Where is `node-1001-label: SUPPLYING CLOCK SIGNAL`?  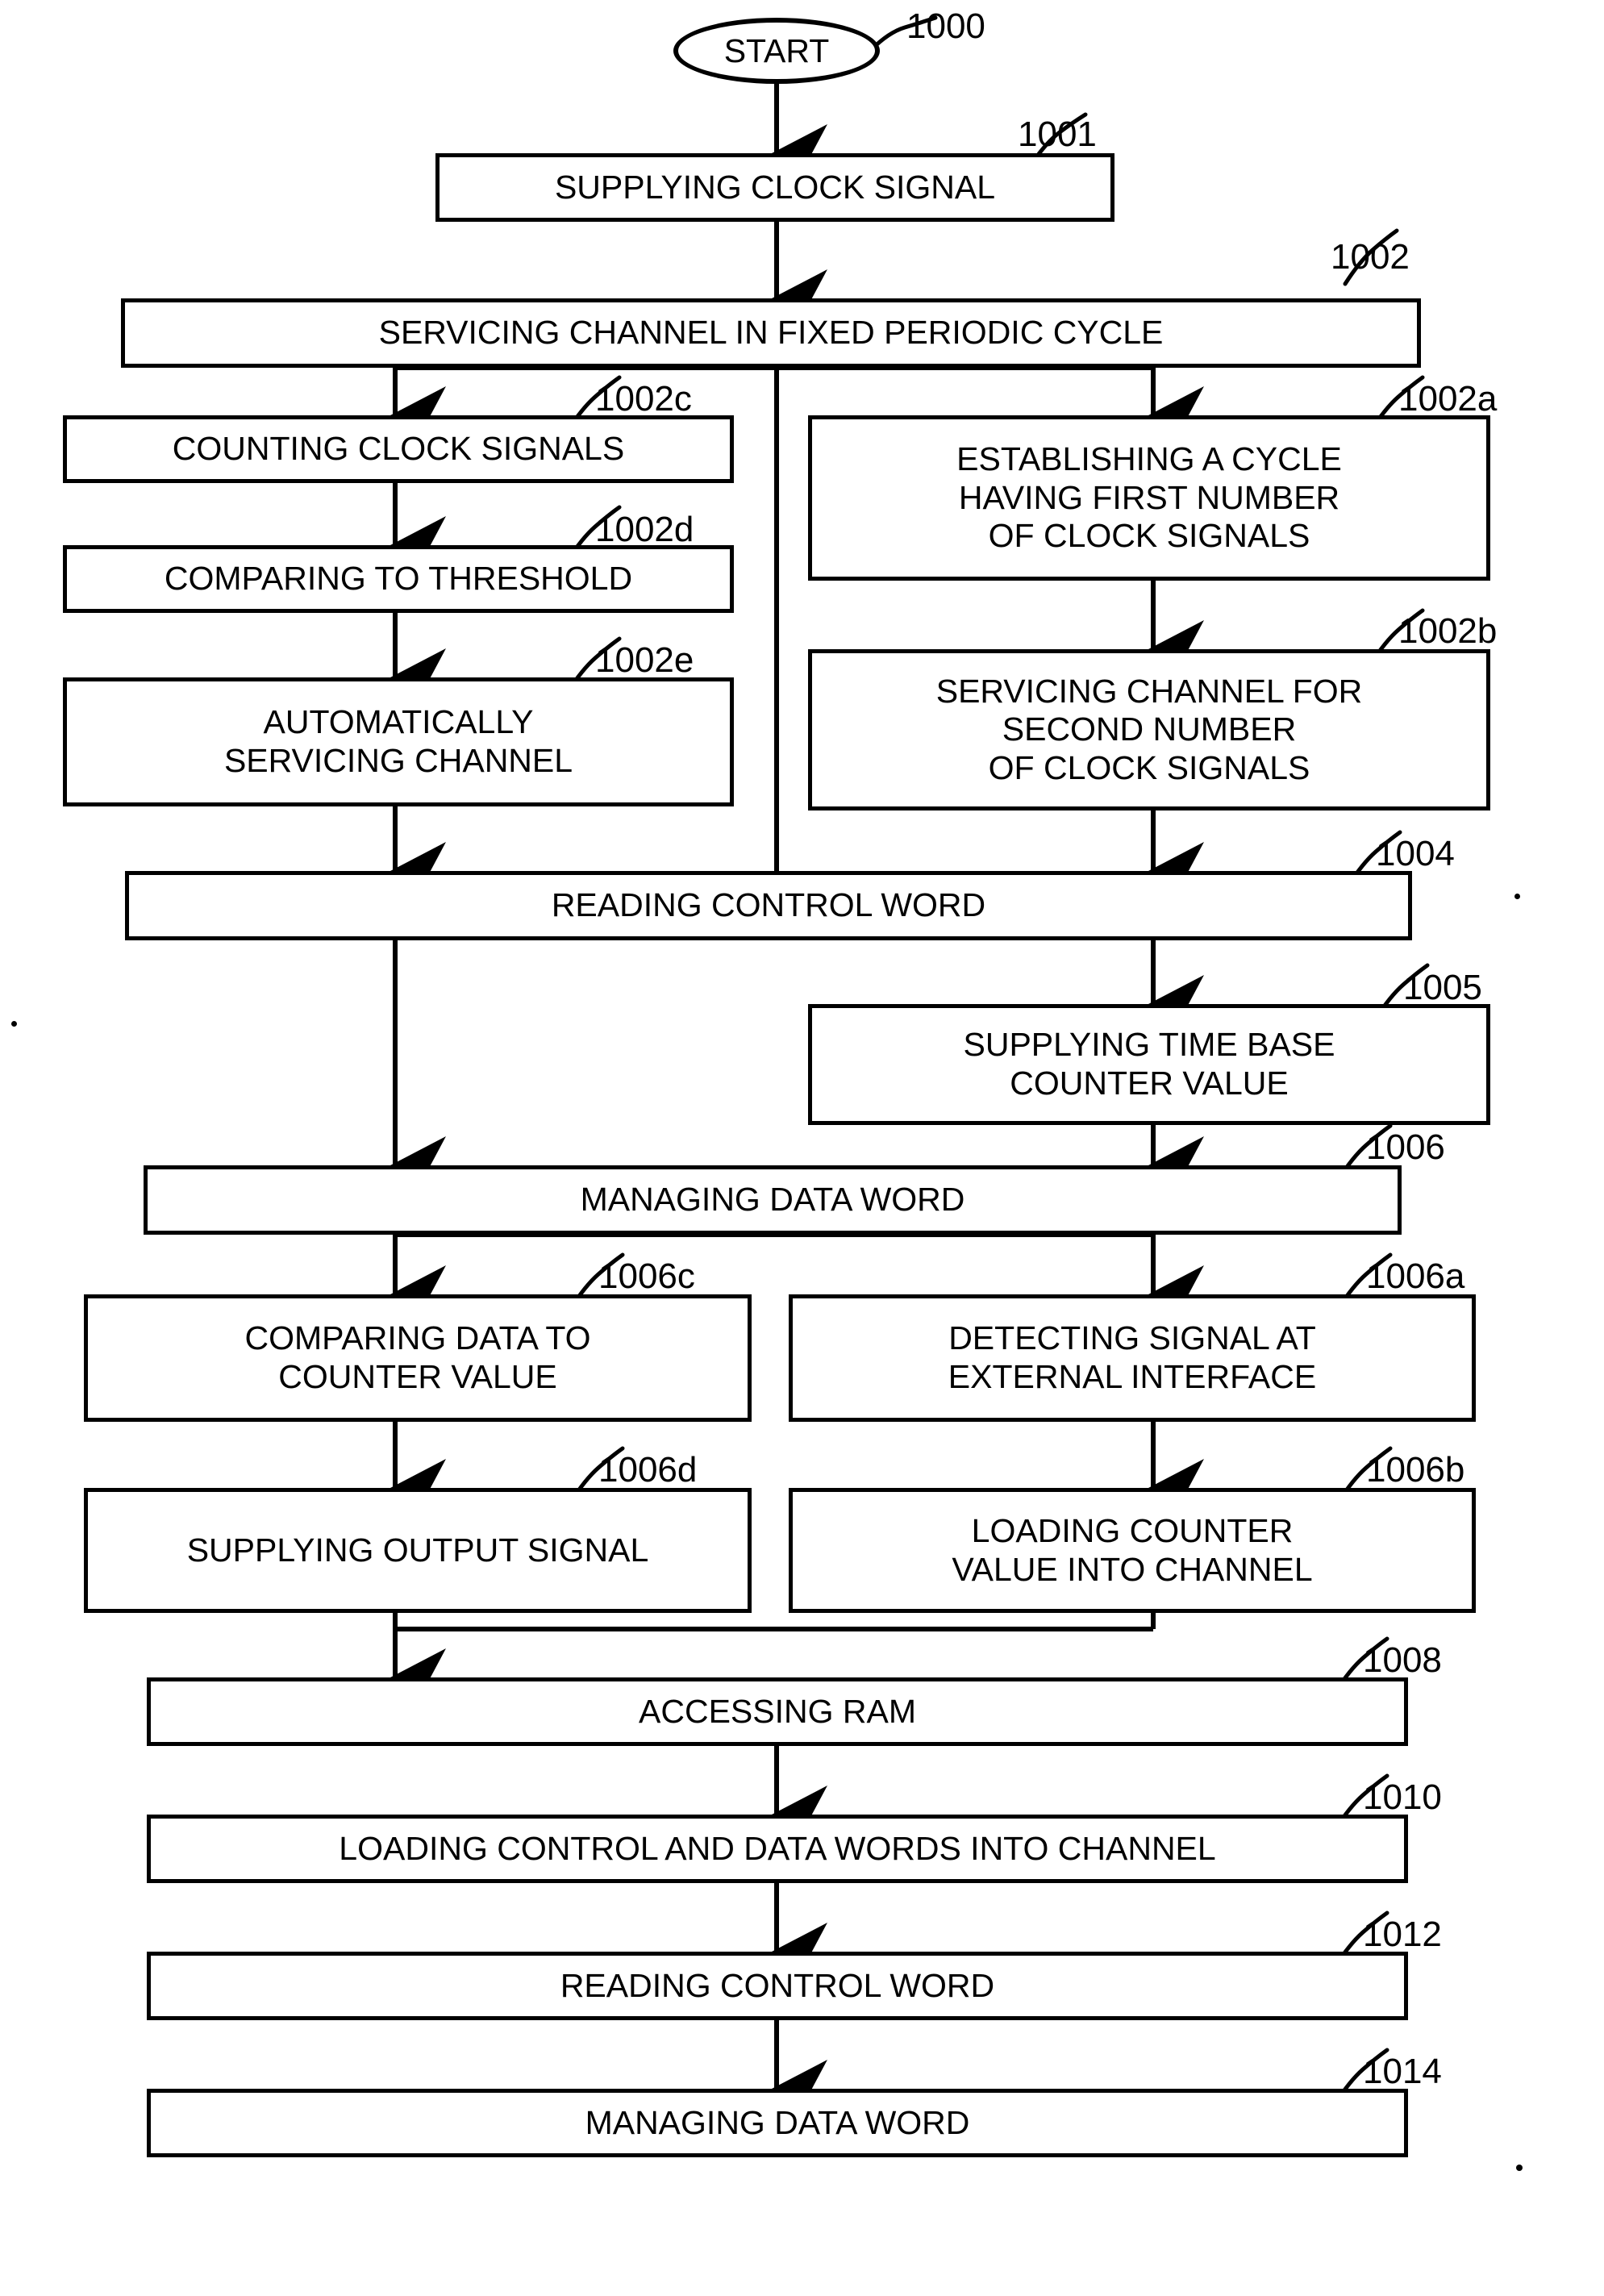
node-1001-label: SUPPLYING CLOCK SIGNAL is located at coordinates (775, 187).